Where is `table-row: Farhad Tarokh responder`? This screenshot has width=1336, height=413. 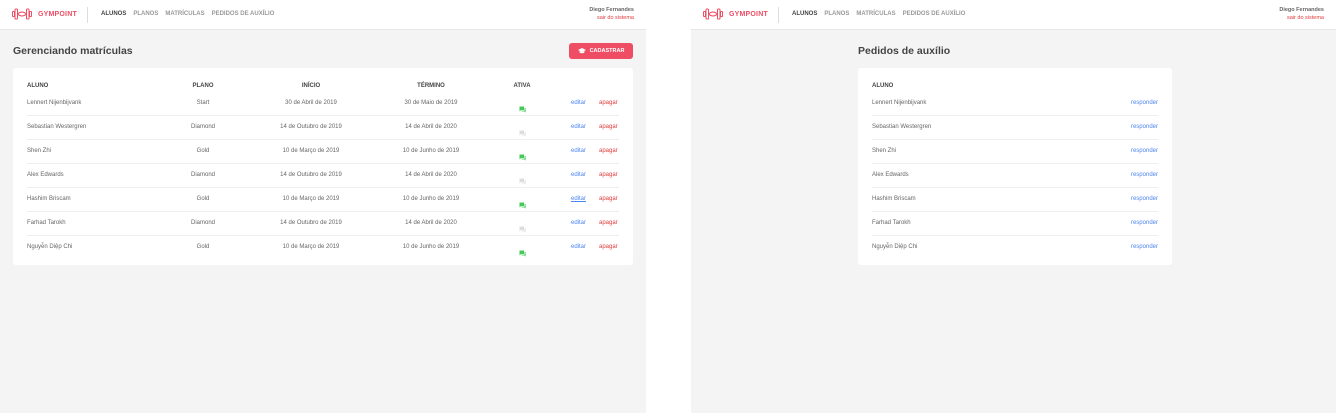
table-row: Farhad Tarokh responder is located at coordinates (1015, 224).